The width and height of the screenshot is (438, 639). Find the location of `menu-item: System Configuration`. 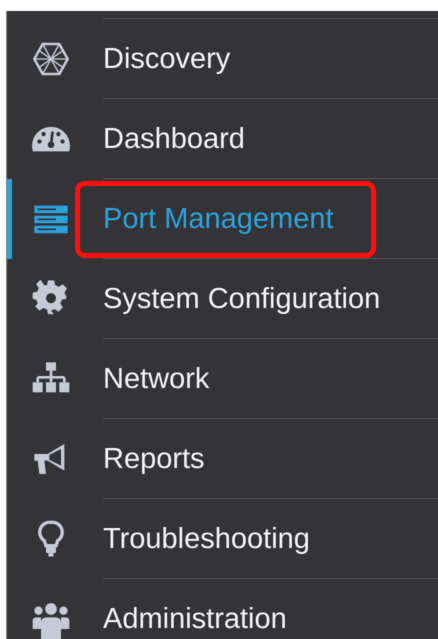

menu-item: System Configuration is located at coordinates (241, 299).